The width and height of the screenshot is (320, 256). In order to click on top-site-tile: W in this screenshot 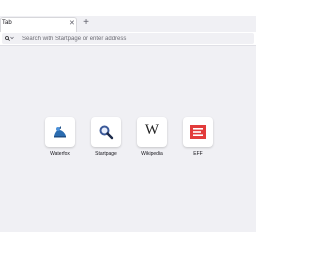, I will do `click(152, 132)`.